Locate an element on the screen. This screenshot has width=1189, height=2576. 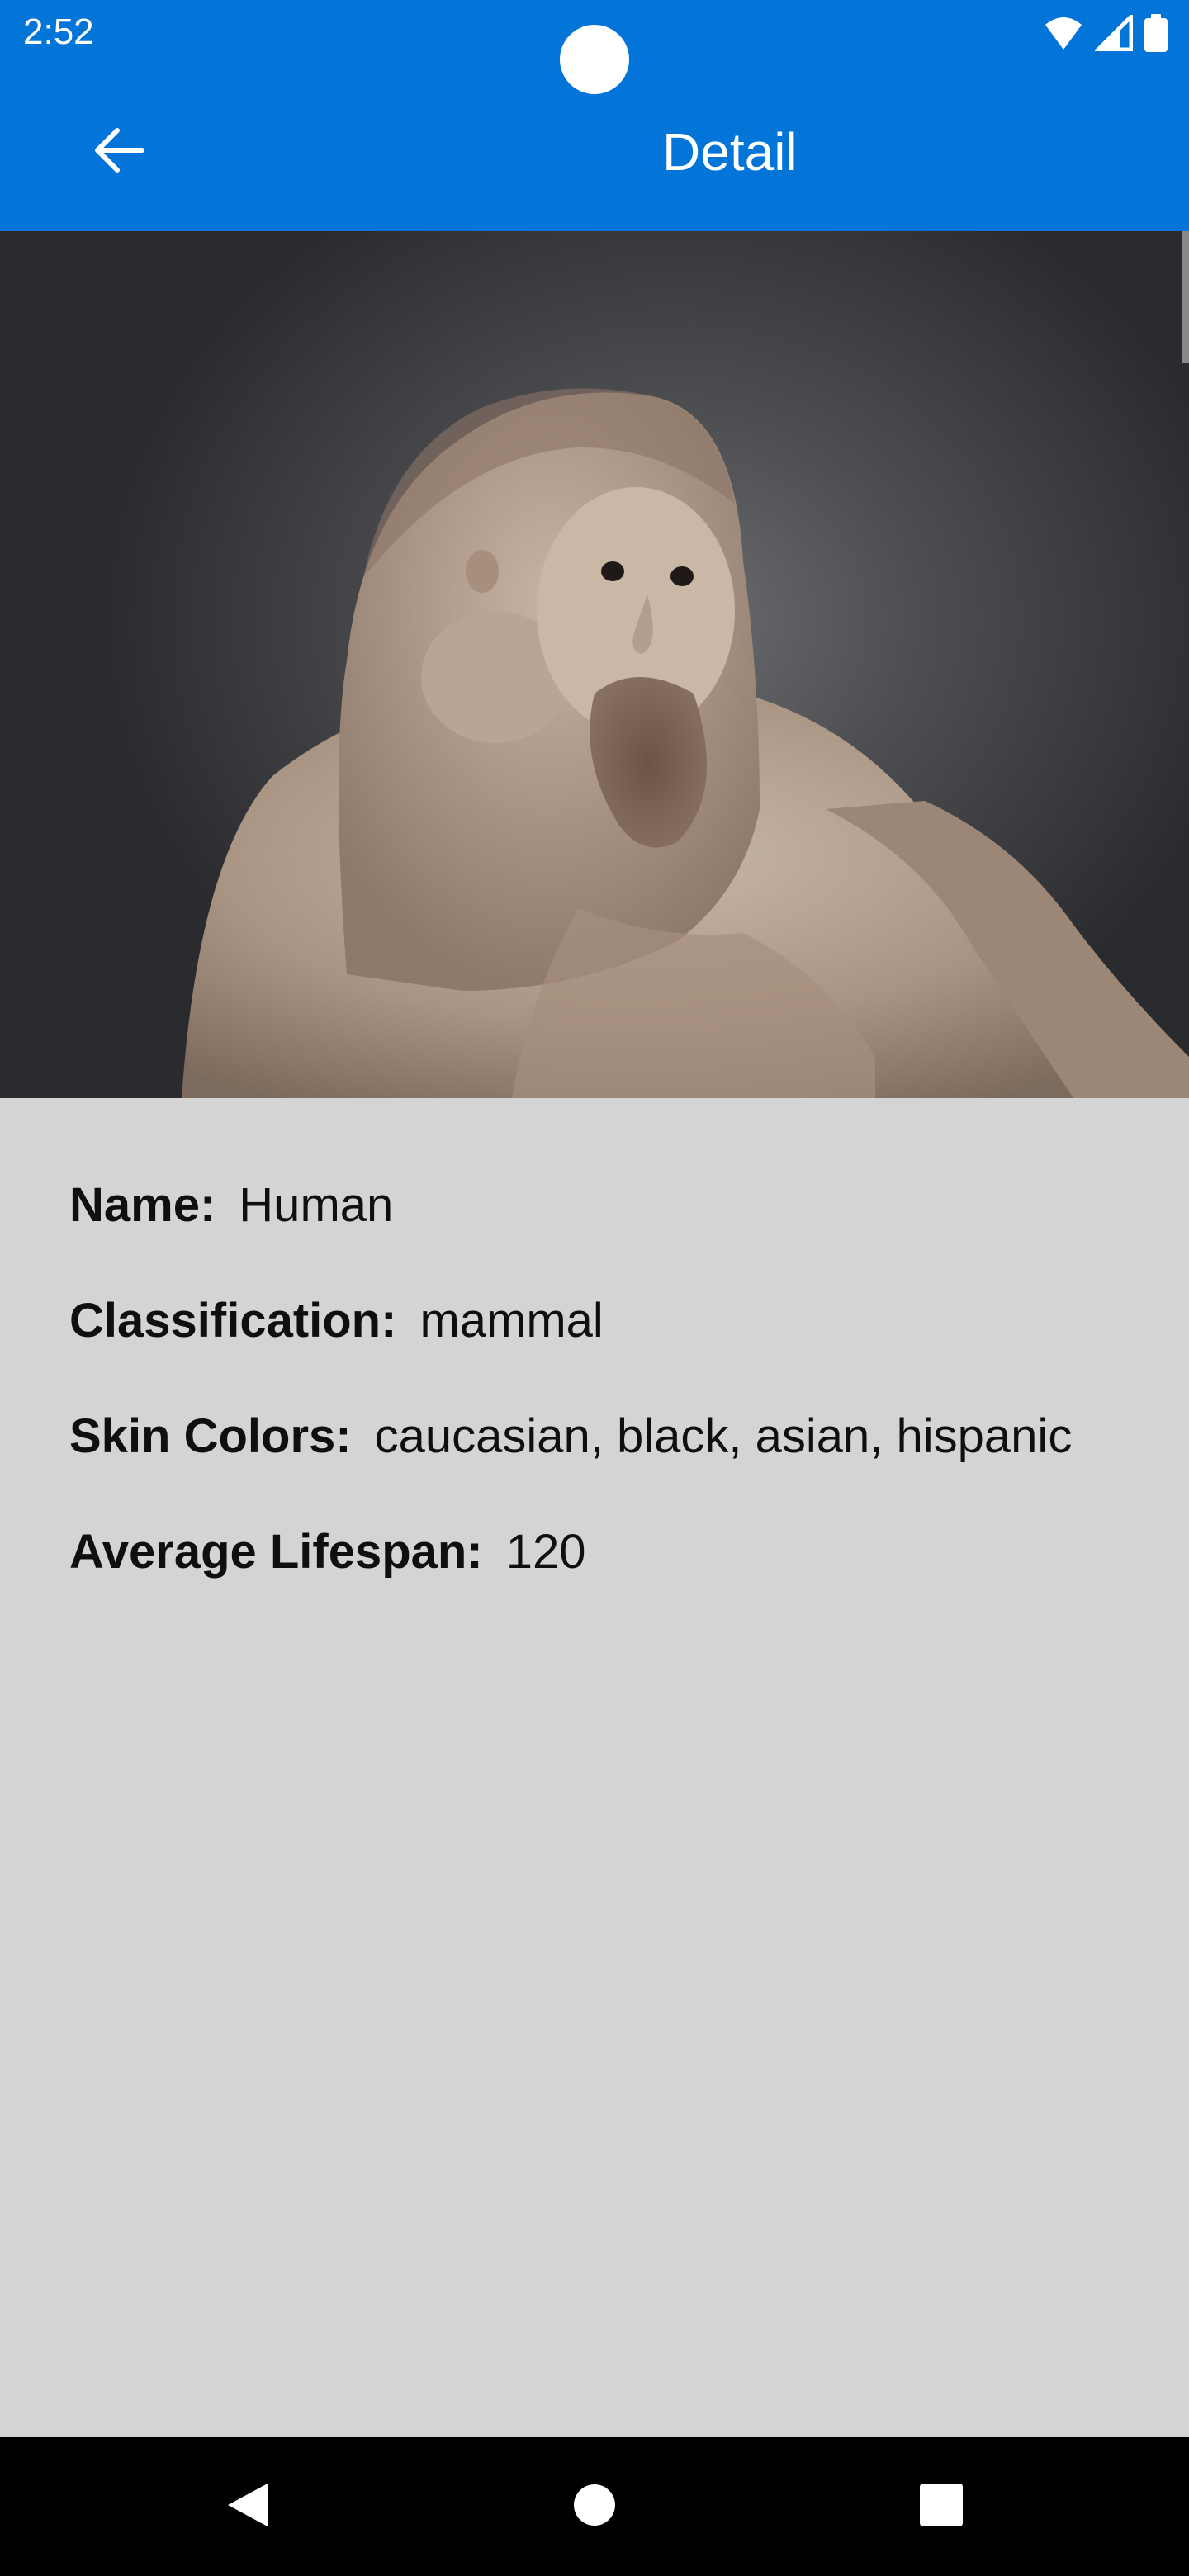
skin-colors-label: Skin Colors: is located at coordinates (210, 1436).